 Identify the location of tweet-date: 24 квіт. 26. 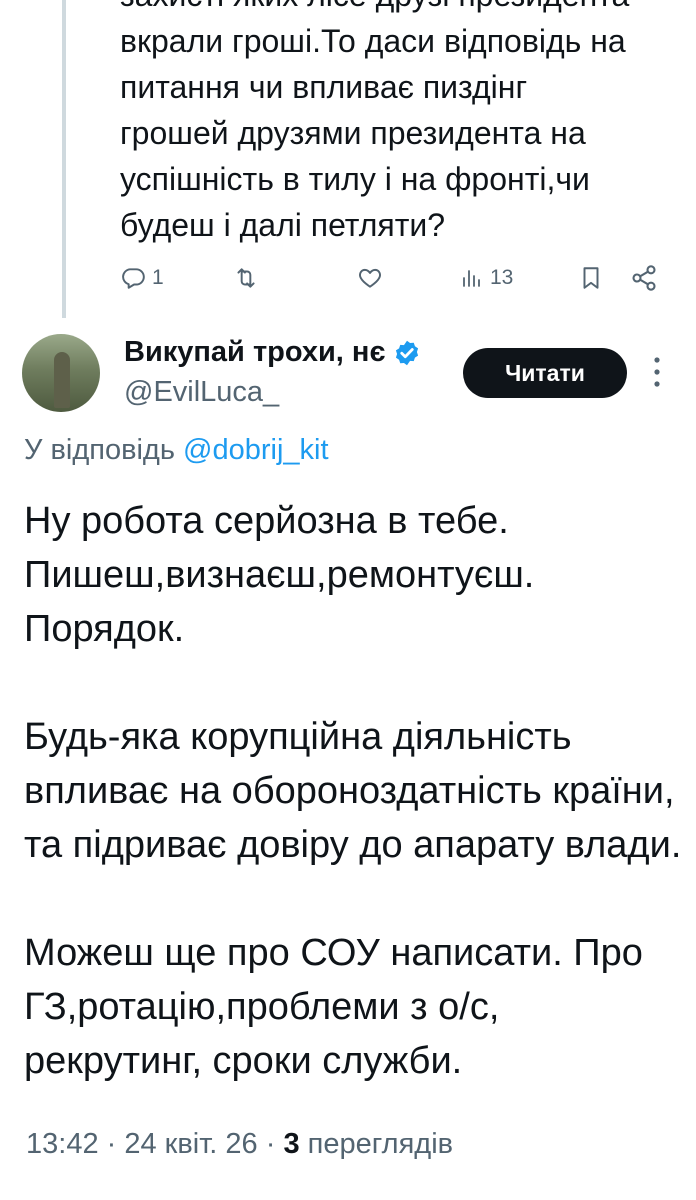
(190, 1144).